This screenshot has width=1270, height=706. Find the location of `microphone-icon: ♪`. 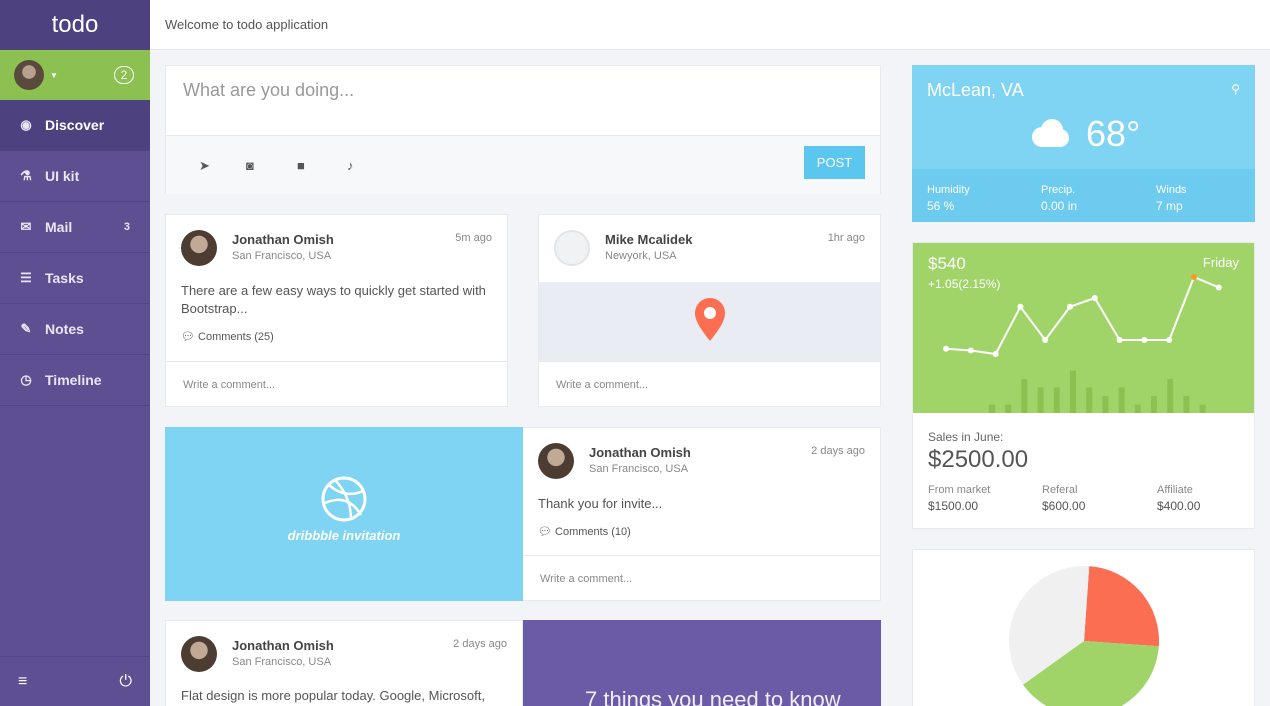

microphone-icon: ♪ is located at coordinates (350, 165).